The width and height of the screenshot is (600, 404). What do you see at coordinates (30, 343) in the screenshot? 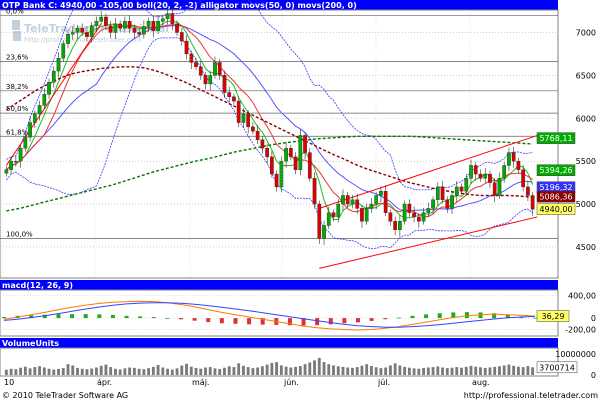
I see `volume-panel-title: VolumeUnits` at bounding box center [30, 343].